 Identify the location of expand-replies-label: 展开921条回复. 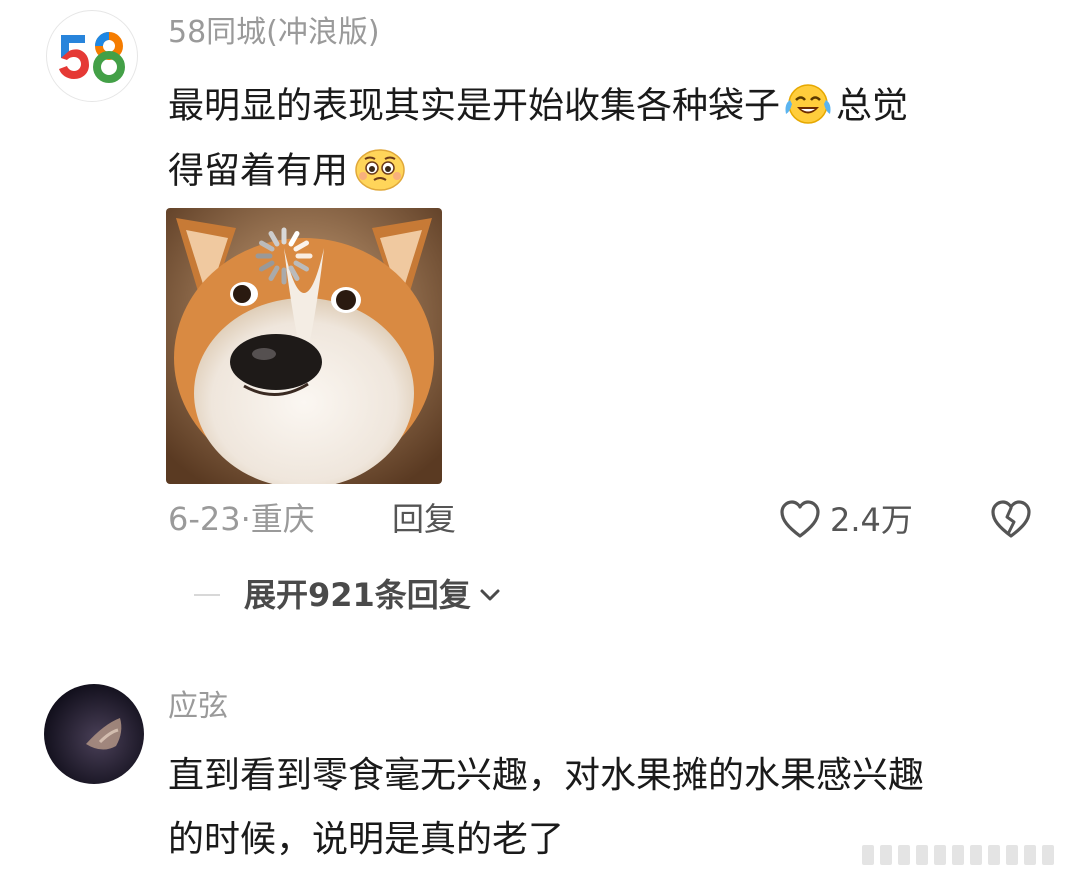
(357, 595).